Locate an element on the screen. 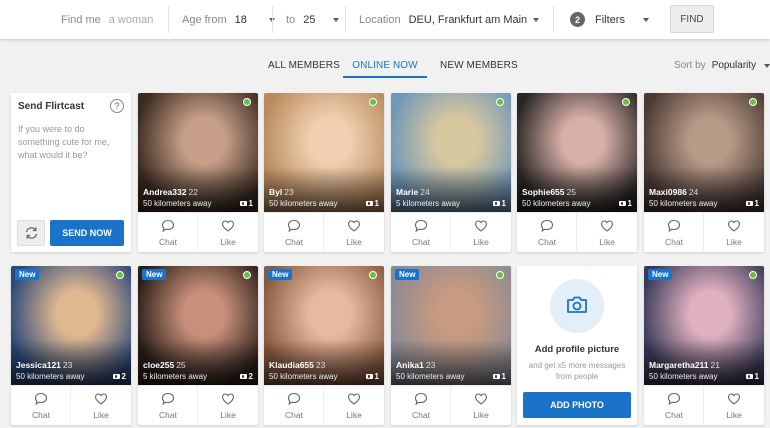 Image resolution: width=770 pixels, height=428 pixels. profile-card: Marie 24 5 kilometers away 1 Chat Like is located at coordinates (451, 172).